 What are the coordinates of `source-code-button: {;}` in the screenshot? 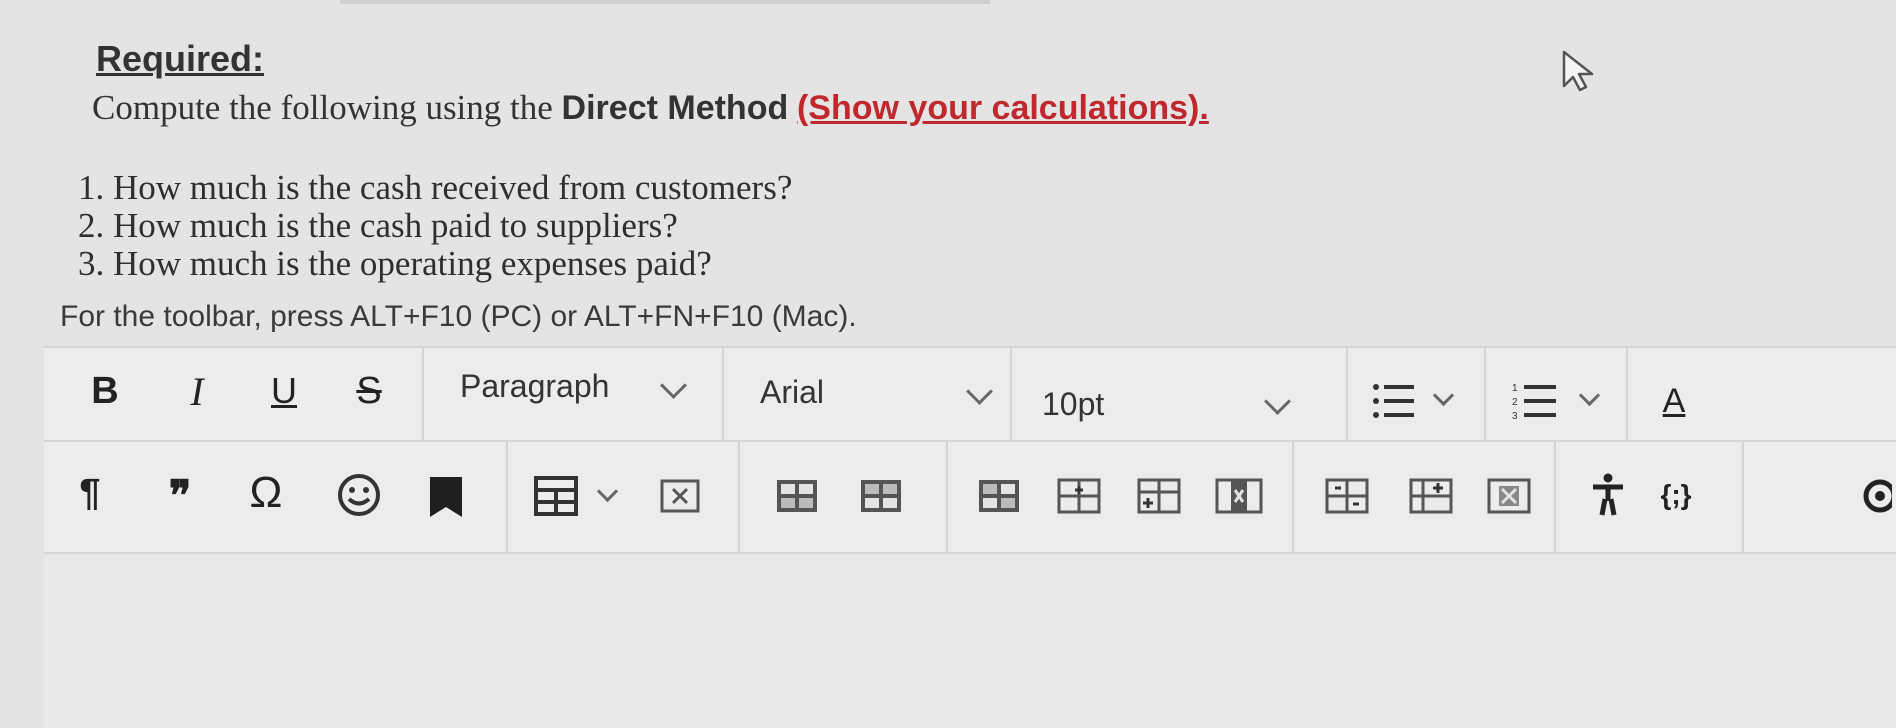 It's located at (1676, 495).